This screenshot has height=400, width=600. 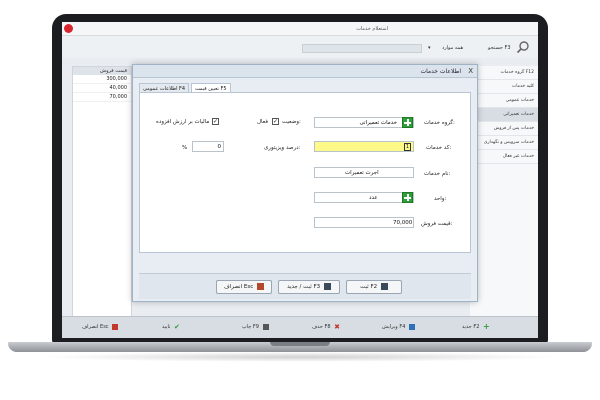 I want to click on unit-value: عدد, so click(x=373, y=198).